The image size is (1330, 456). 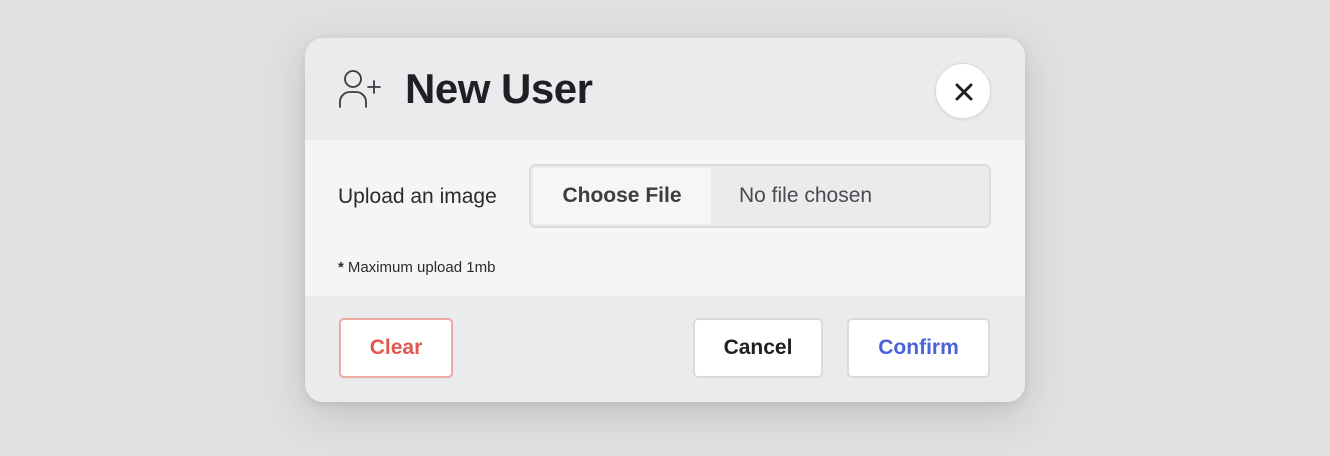 I want to click on close-button, so click(x=963, y=91).